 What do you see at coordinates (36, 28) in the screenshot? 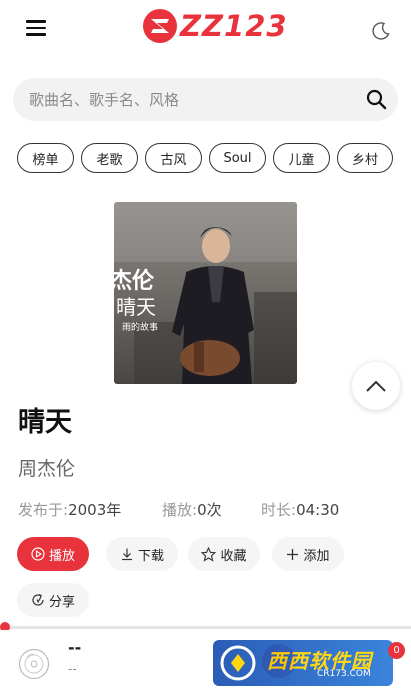
I see `menu-icon` at bounding box center [36, 28].